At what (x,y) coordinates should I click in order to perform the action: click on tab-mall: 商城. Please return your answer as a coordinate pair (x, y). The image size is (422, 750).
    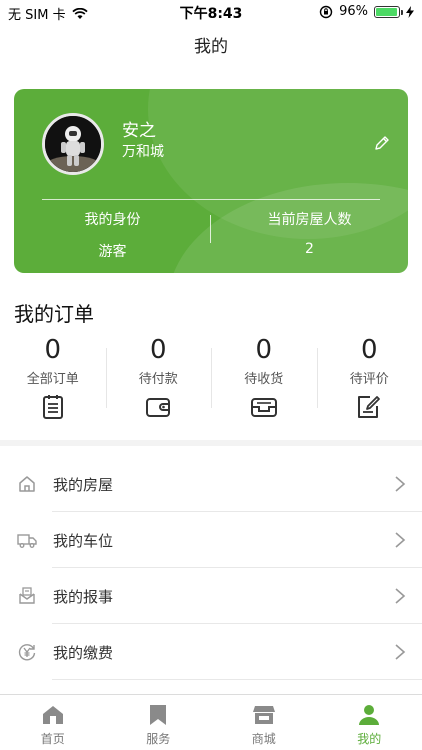
    Looking at the image, I should click on (264, 722).